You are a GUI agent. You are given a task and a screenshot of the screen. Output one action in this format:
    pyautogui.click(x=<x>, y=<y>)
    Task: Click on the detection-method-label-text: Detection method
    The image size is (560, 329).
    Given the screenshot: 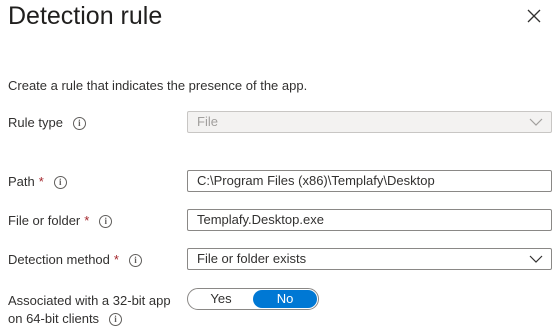 What is the action you would take?
    pyautogui.click(x=59, y=259)
    